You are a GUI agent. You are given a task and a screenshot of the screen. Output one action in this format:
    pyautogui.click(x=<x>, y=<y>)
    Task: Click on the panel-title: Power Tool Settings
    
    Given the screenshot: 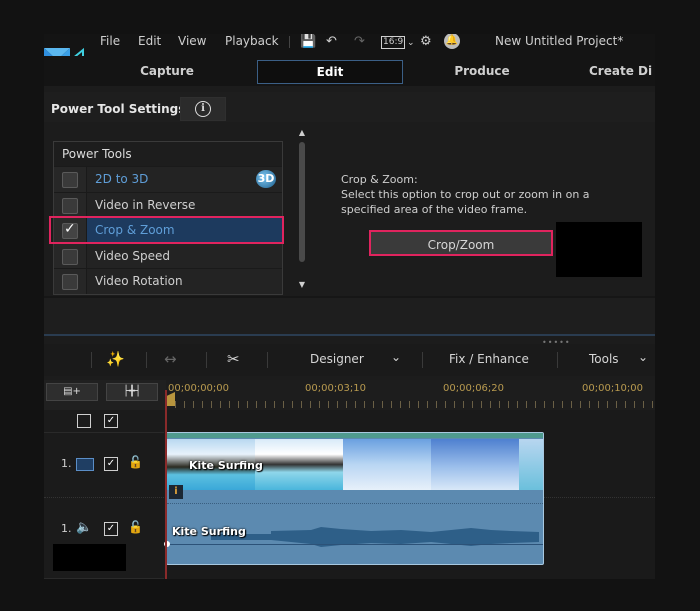 What is the action you would take?
    pyautogui.click(x=118, y=109)
    